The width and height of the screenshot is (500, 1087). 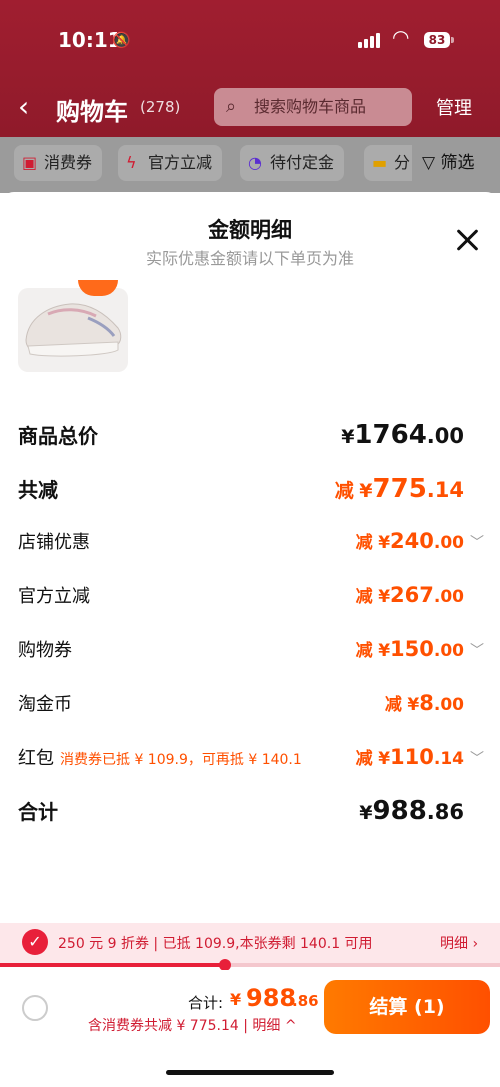 I want to click on row-grand-total: 合计 ¥988.86, so click(x=250, y=816).